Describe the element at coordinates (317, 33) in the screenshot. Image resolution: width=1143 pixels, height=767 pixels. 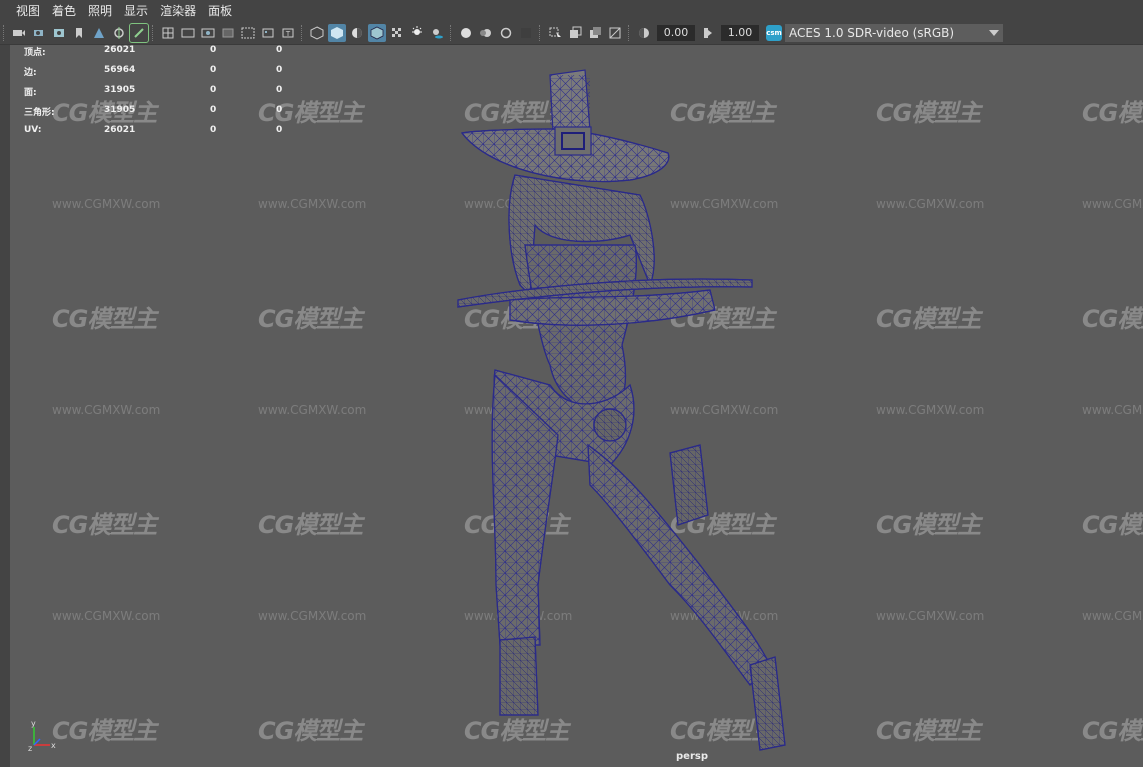
I see `wireframe-shading-icon` at that location.